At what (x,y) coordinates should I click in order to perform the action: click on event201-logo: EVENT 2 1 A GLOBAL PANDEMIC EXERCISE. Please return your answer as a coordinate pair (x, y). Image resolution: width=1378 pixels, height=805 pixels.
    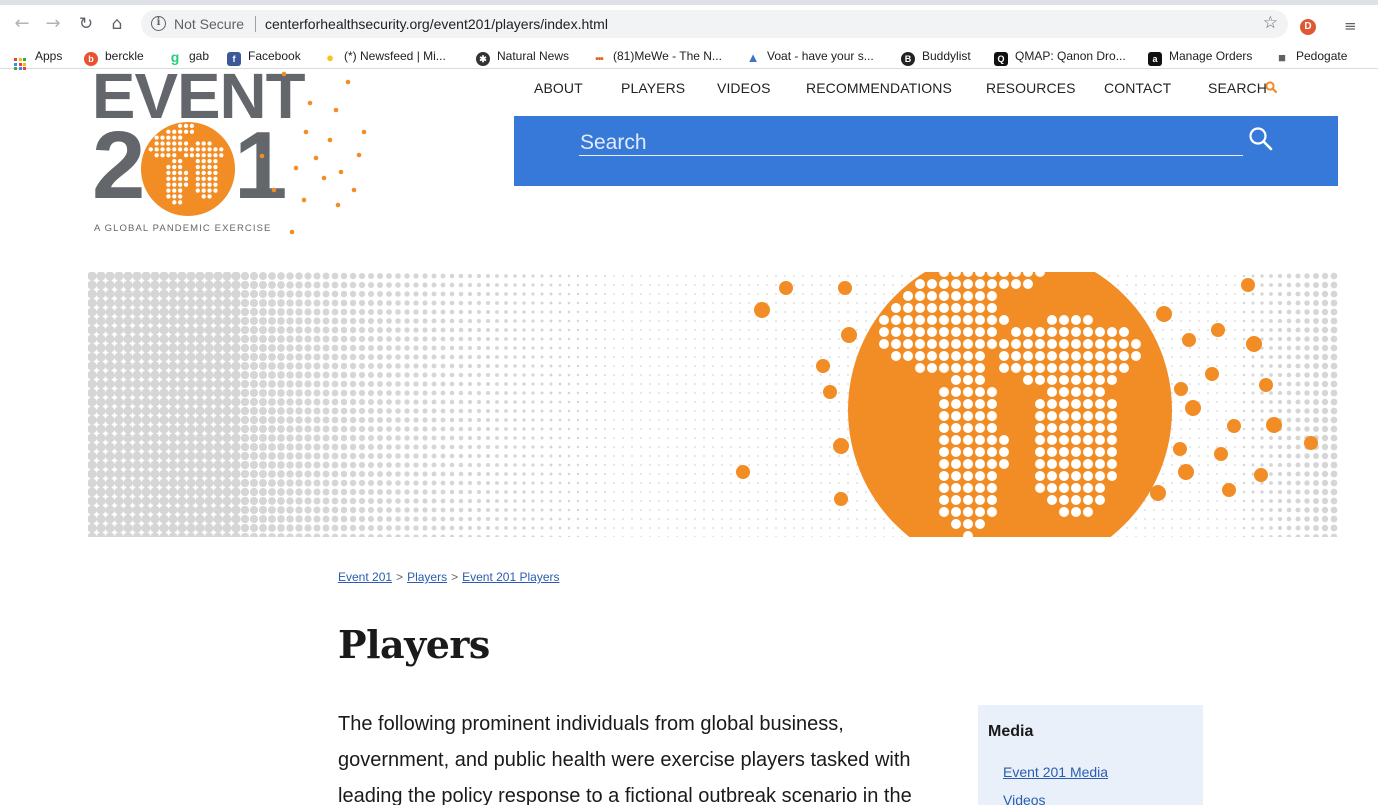
    Looking at the image, I should click on (233, 155).